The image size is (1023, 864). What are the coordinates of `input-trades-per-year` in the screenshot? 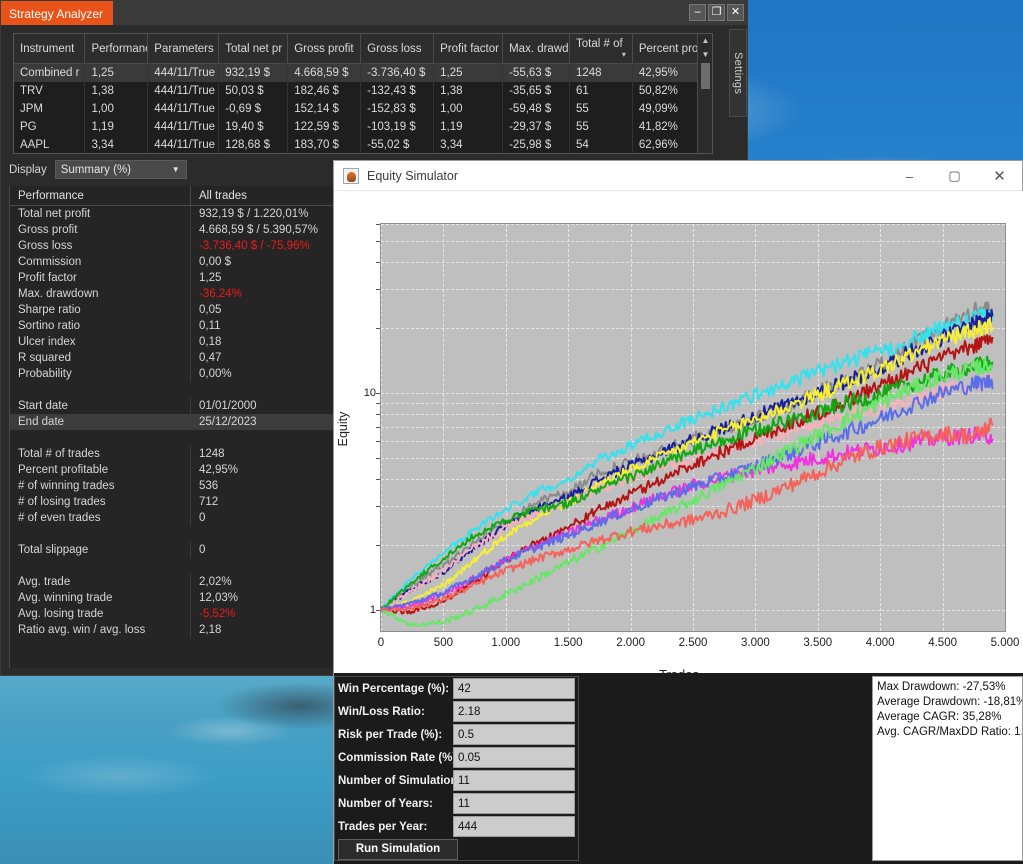 It's located at (514, 826).